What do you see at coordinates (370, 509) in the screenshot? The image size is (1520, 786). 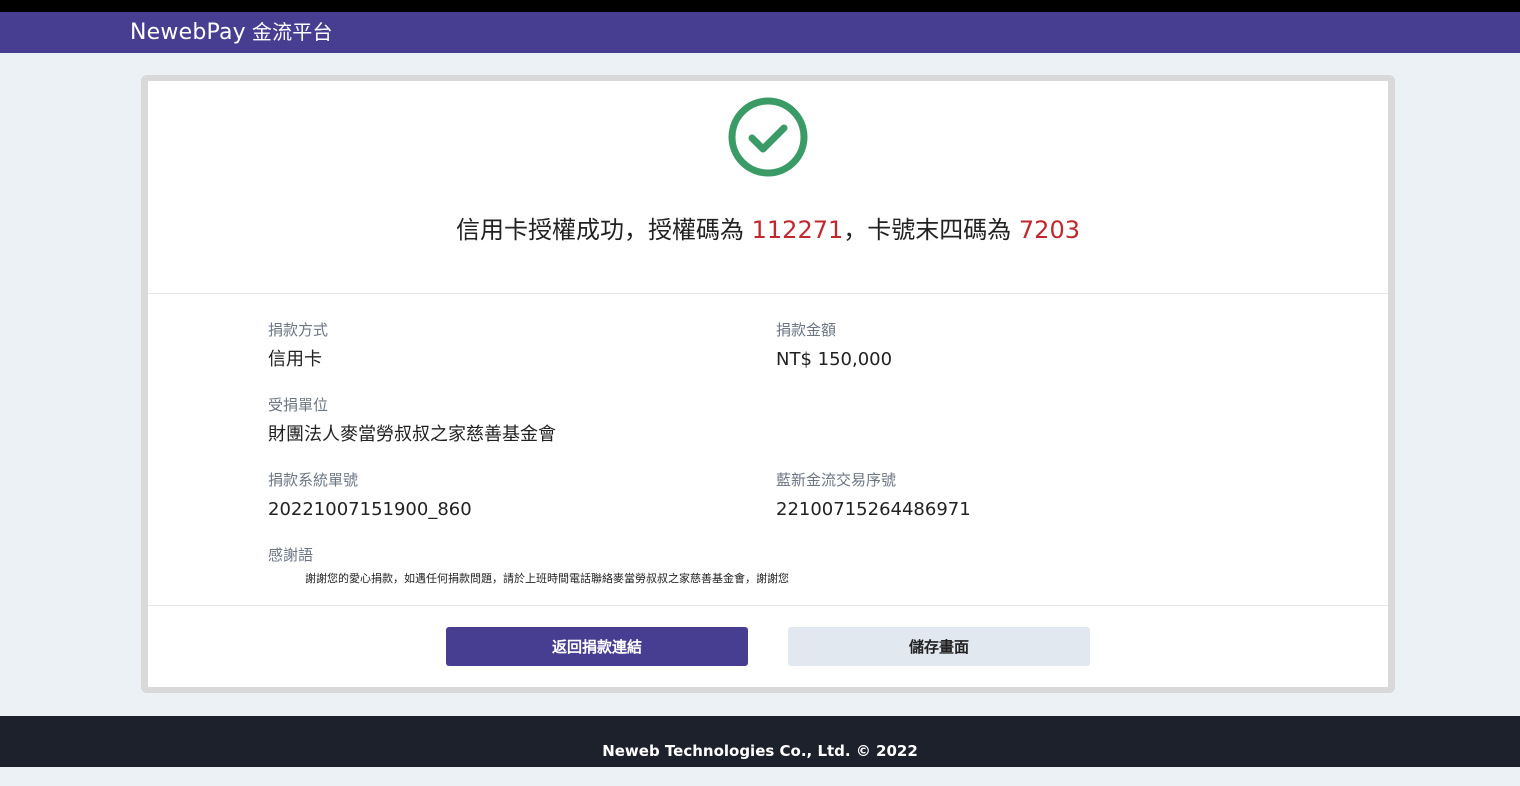 I see `system-order-no-value: 20221007151900_860` at bounding box center [370, 509].